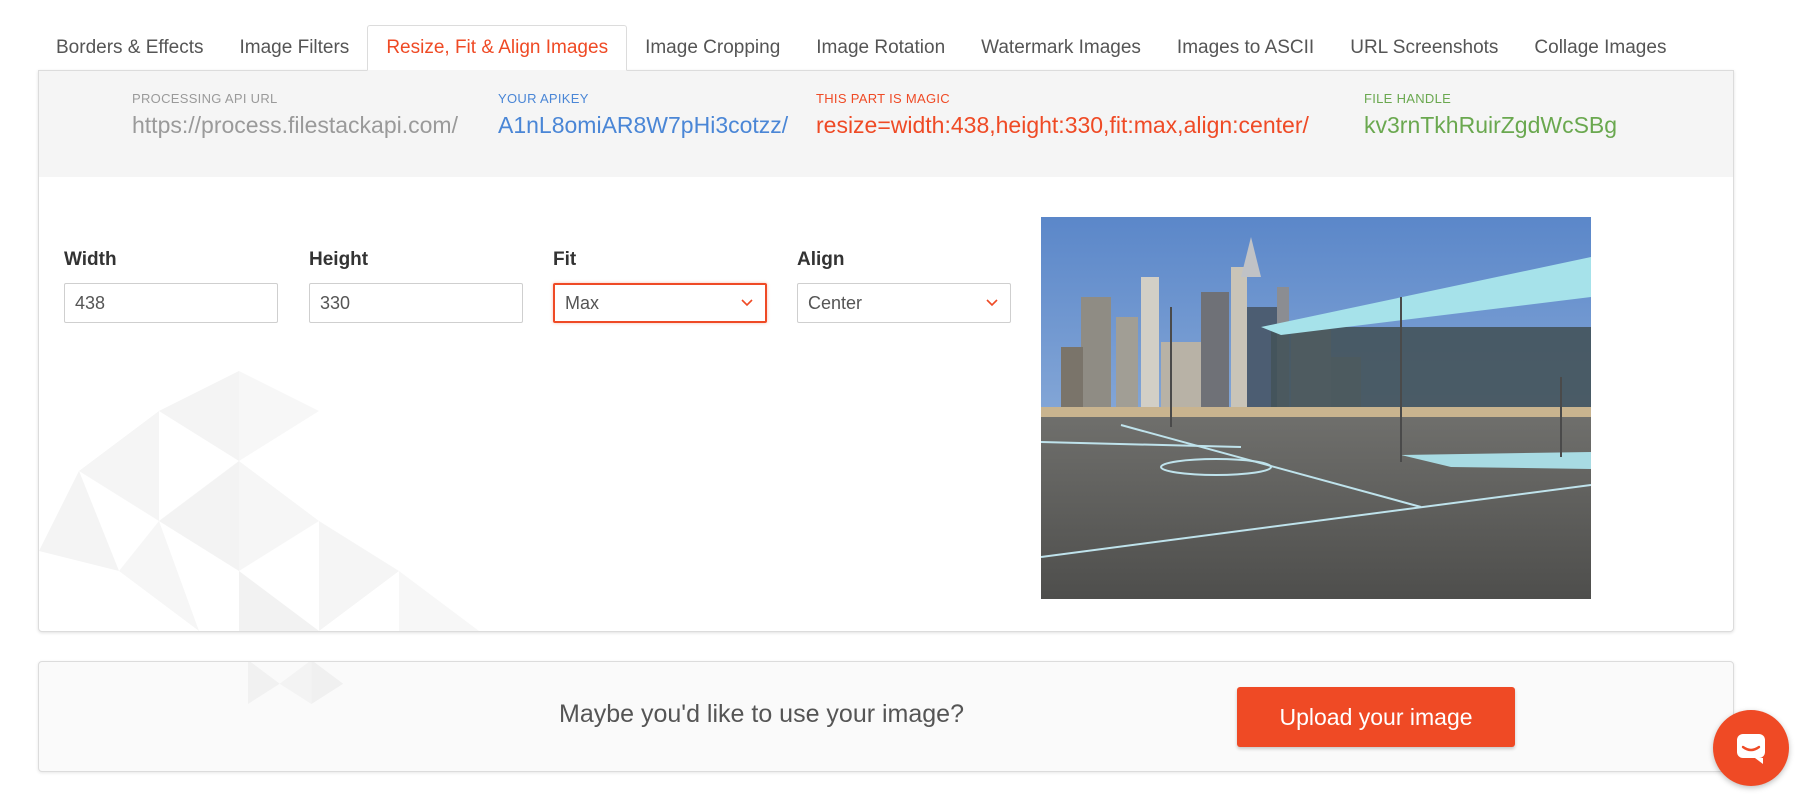 The height and width of the screenshot is (799, 1798). I want to click on align-select: Center, so click(904, 303).